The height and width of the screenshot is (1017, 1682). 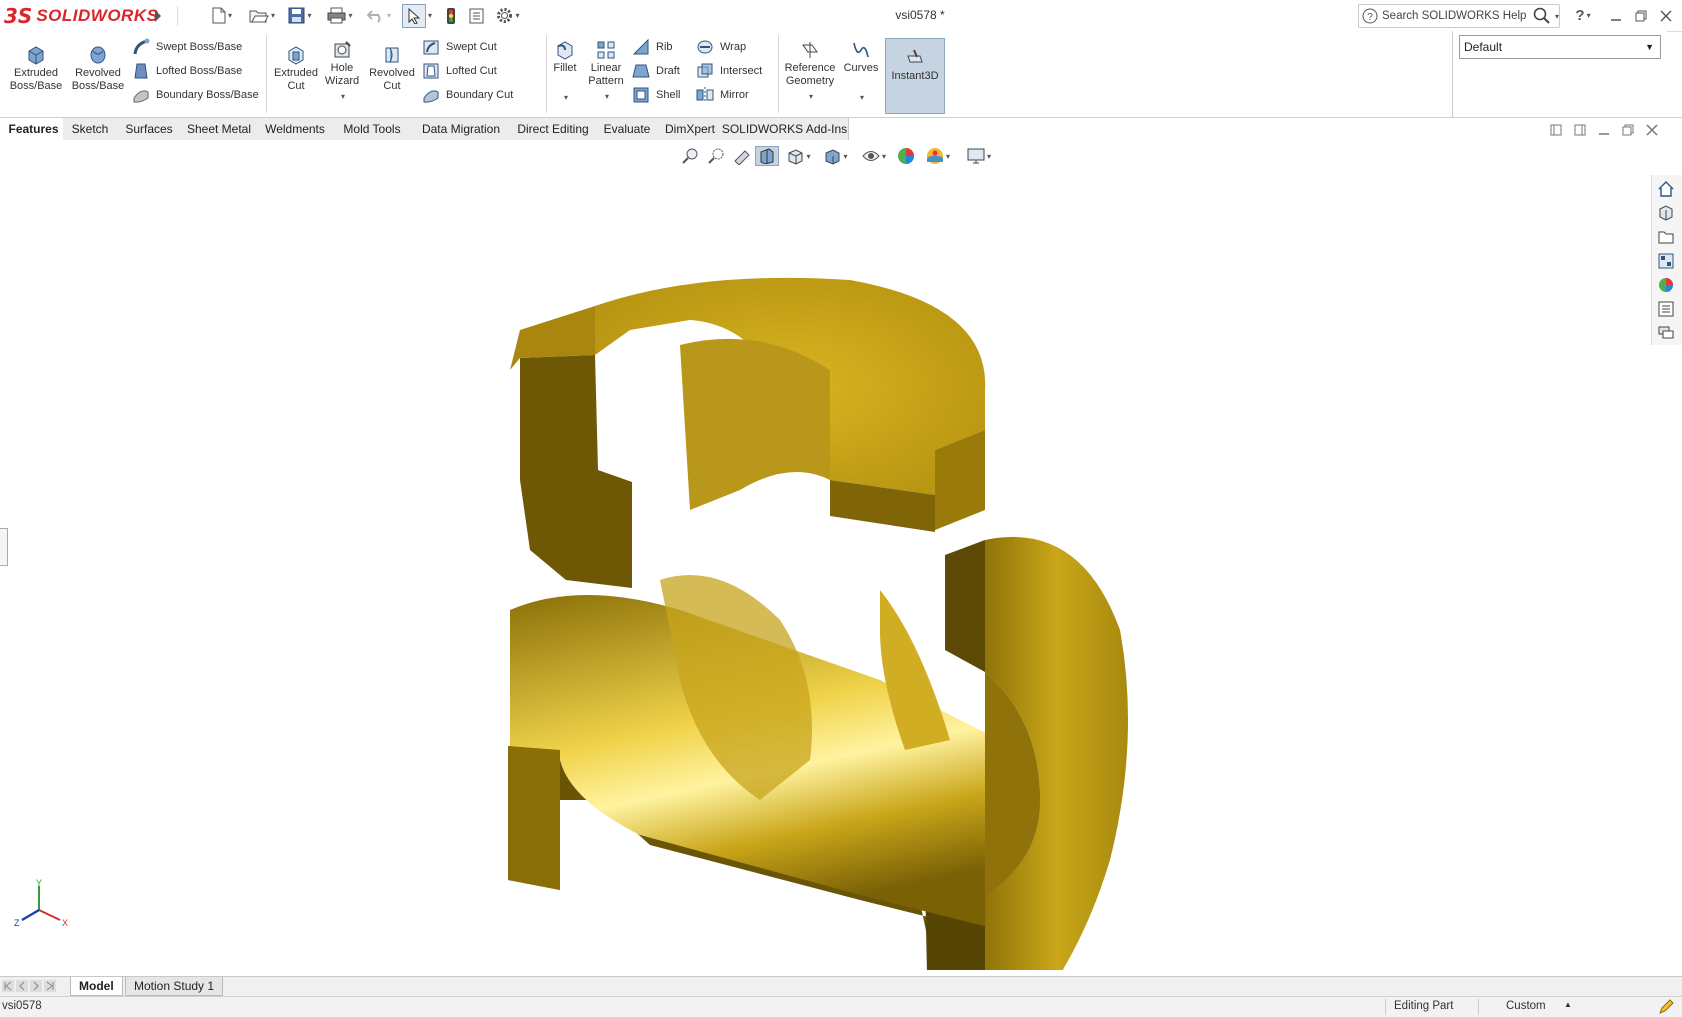 I want to click on close-app-button, so click(x=1666, y=15).